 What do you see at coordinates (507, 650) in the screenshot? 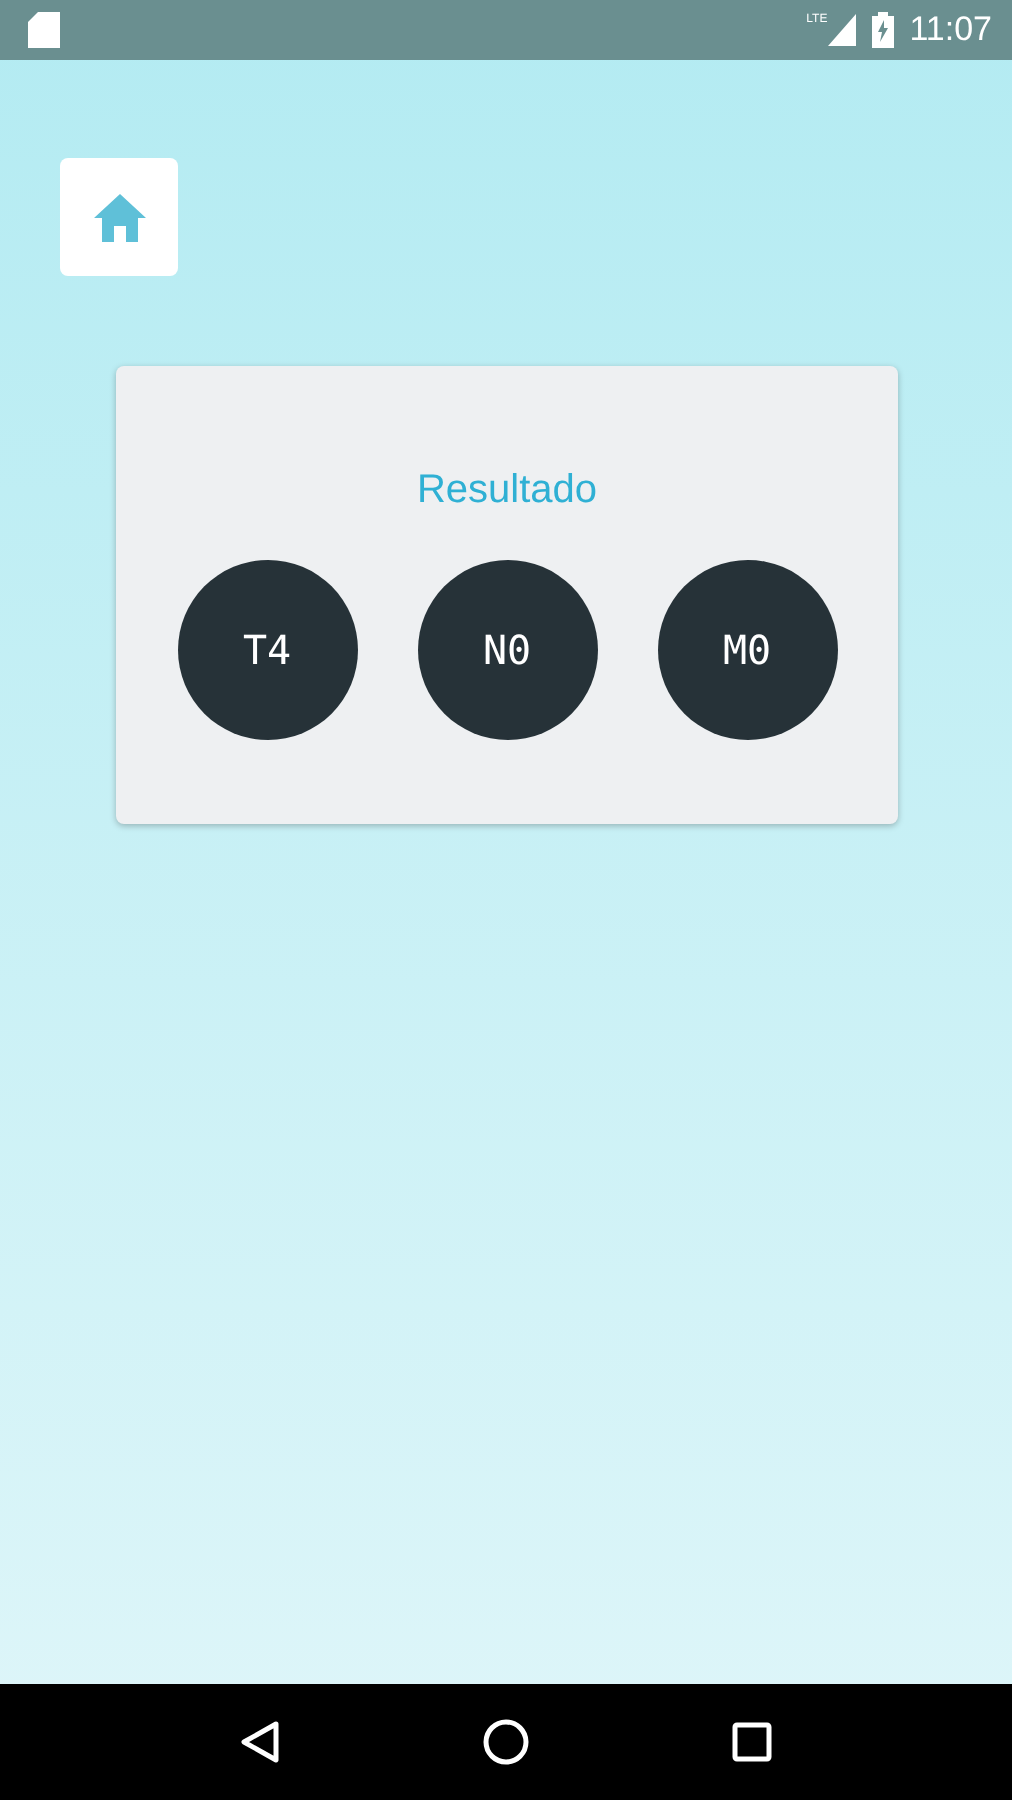
I see `result-badge: N0` at bounding box center [507, 650].